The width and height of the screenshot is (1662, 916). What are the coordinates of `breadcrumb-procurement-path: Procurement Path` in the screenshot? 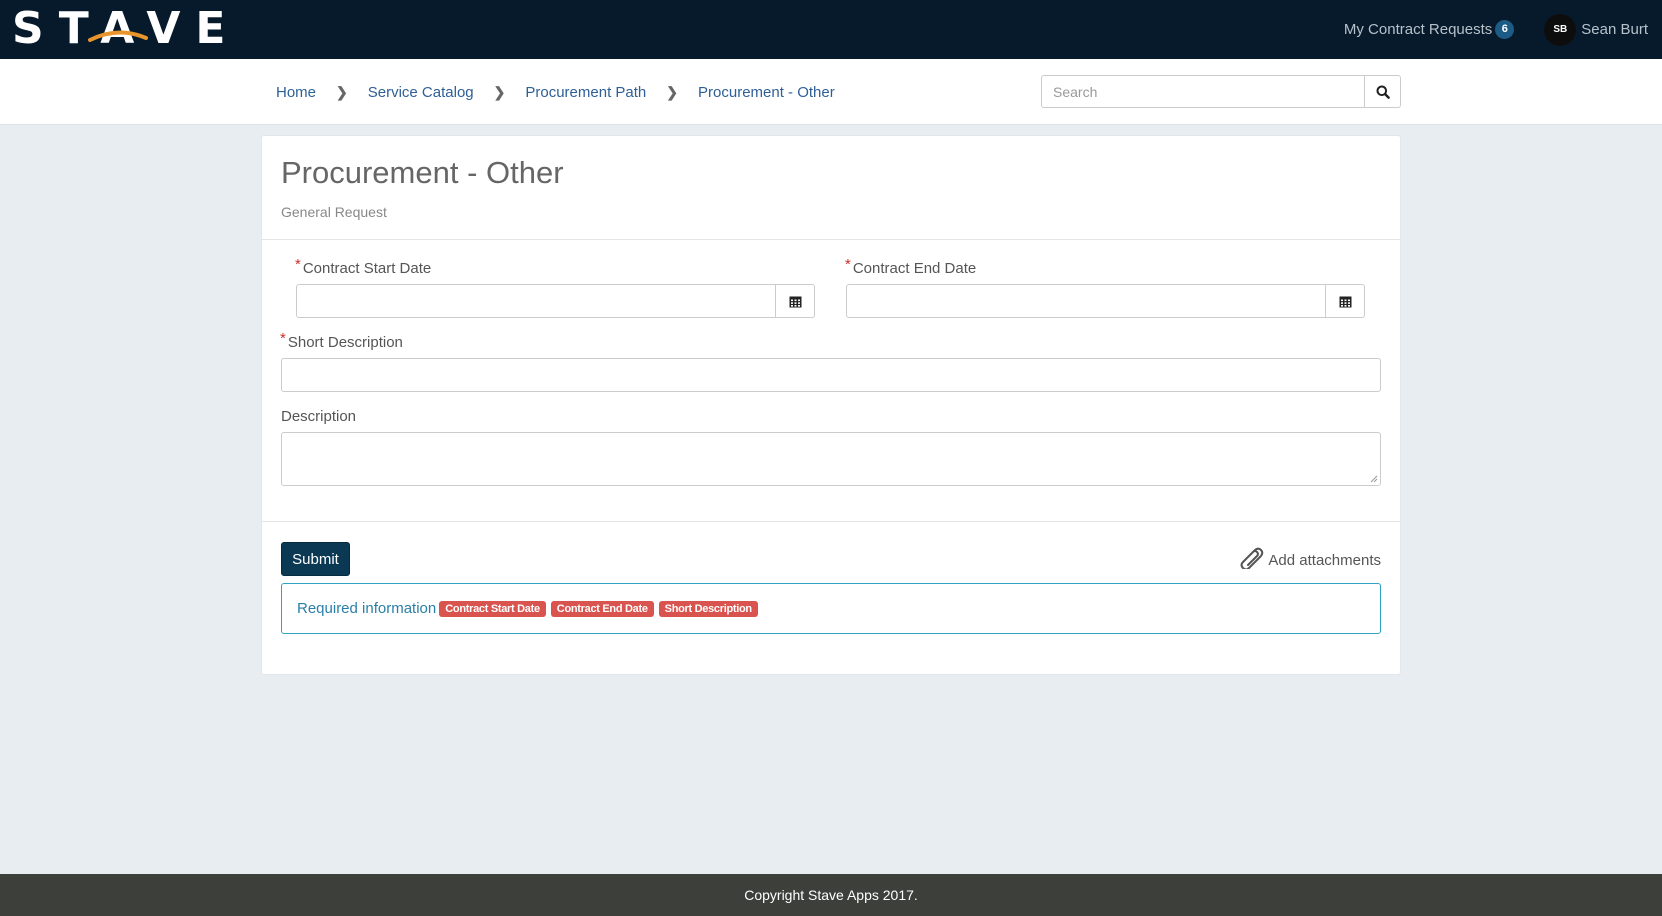 It's located at (585, 92).